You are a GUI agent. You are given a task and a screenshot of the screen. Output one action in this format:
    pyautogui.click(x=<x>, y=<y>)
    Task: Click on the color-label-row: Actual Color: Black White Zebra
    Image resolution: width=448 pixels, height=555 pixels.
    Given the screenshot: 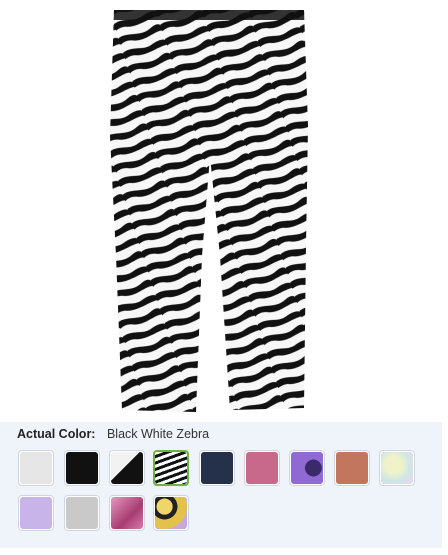 What is the action you would take?
    pyautogui.click(x=113, y=434)
    